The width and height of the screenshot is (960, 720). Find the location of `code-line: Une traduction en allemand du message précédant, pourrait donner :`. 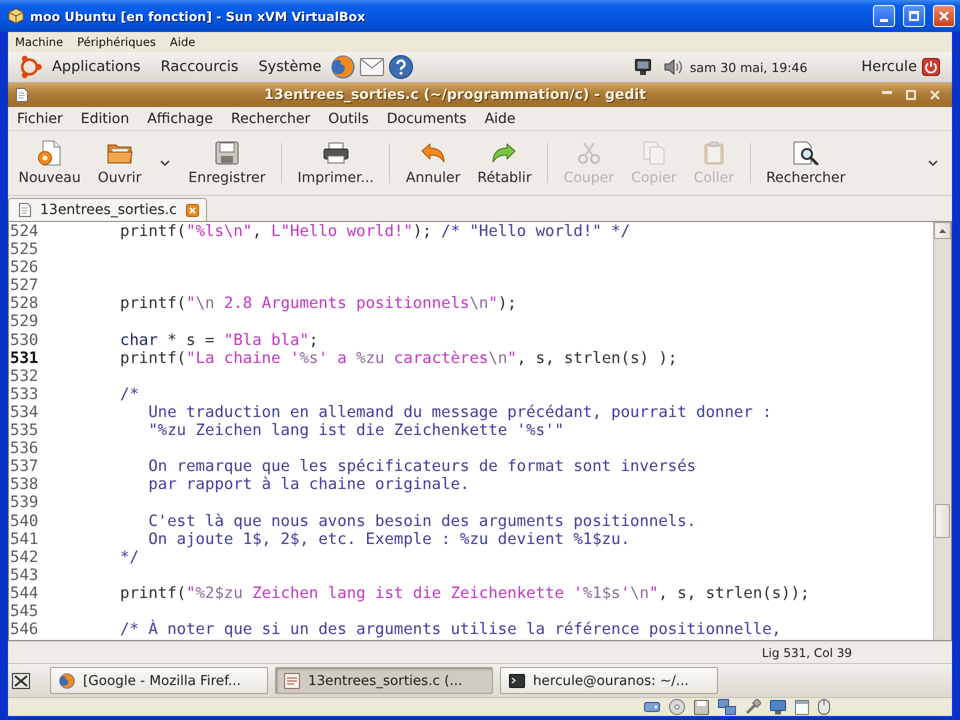

code-line: Une traduction en allemand du message précédant, pourrait donner : is located at coordinates (459, 412).